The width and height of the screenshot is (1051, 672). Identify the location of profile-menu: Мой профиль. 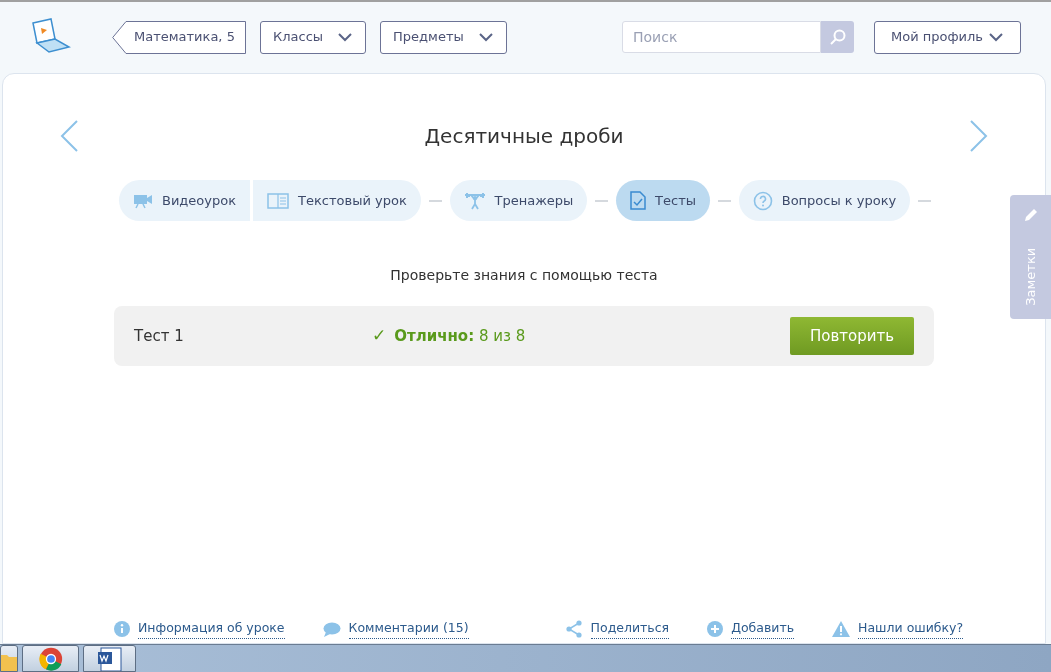
(947, 37).